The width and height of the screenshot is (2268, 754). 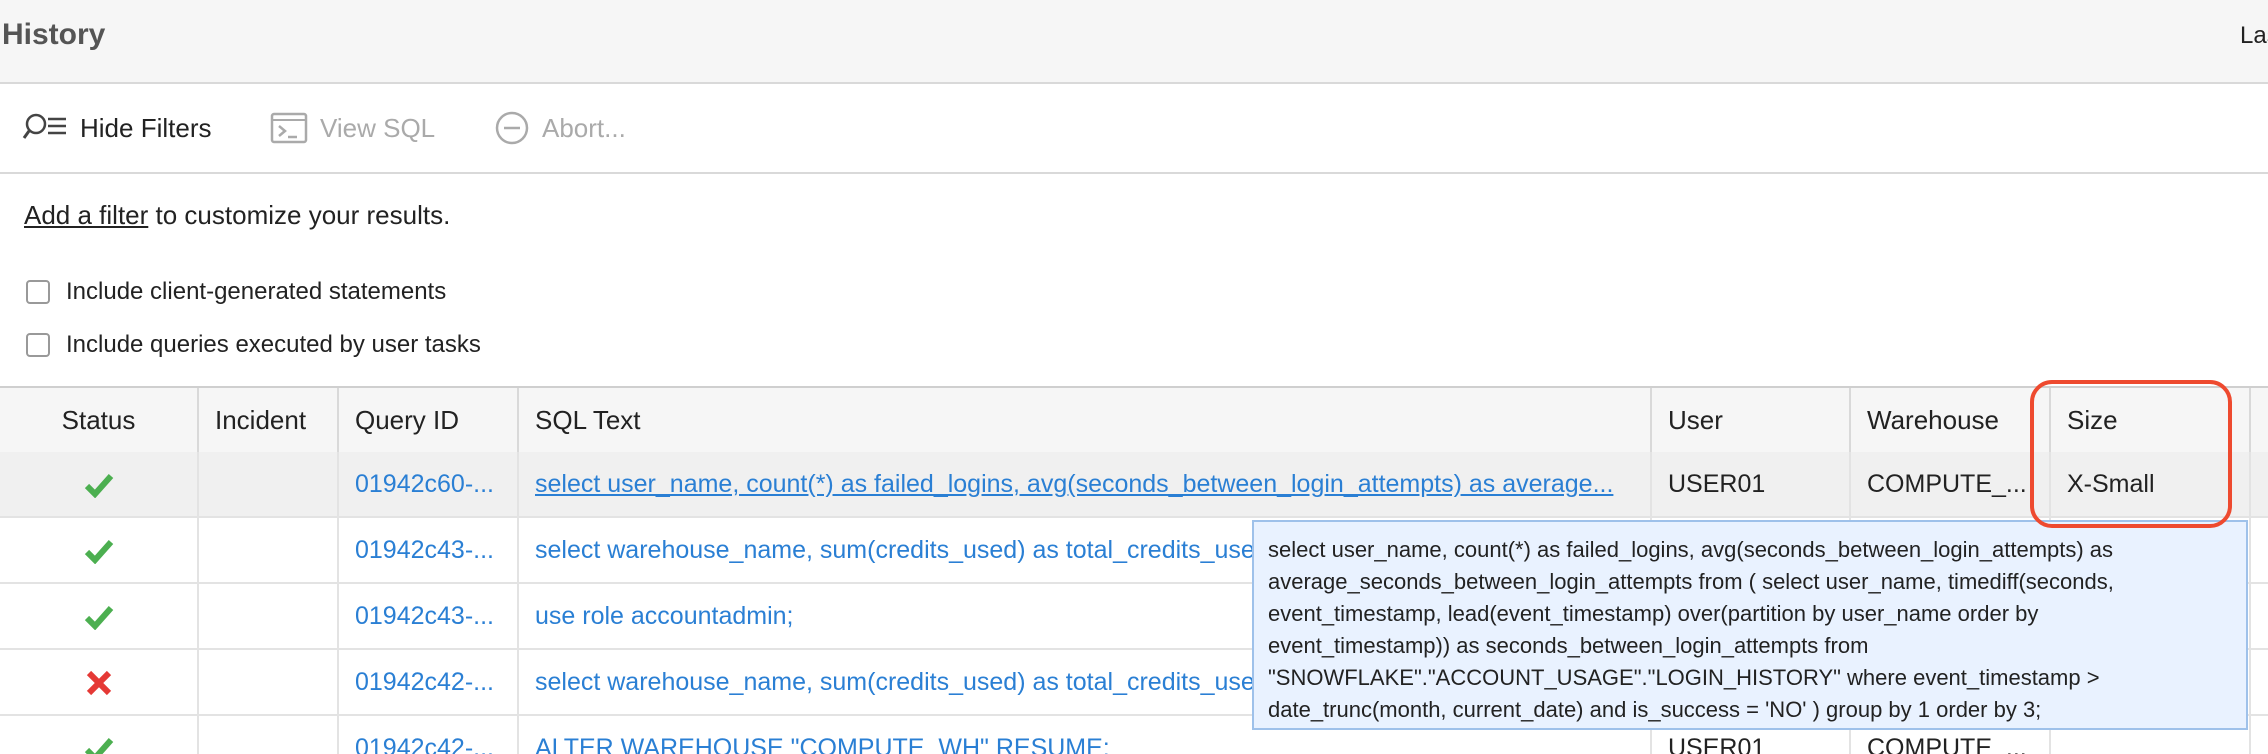 I want to click on add-filter-link: Add a filter, so click(x=86, y=215).